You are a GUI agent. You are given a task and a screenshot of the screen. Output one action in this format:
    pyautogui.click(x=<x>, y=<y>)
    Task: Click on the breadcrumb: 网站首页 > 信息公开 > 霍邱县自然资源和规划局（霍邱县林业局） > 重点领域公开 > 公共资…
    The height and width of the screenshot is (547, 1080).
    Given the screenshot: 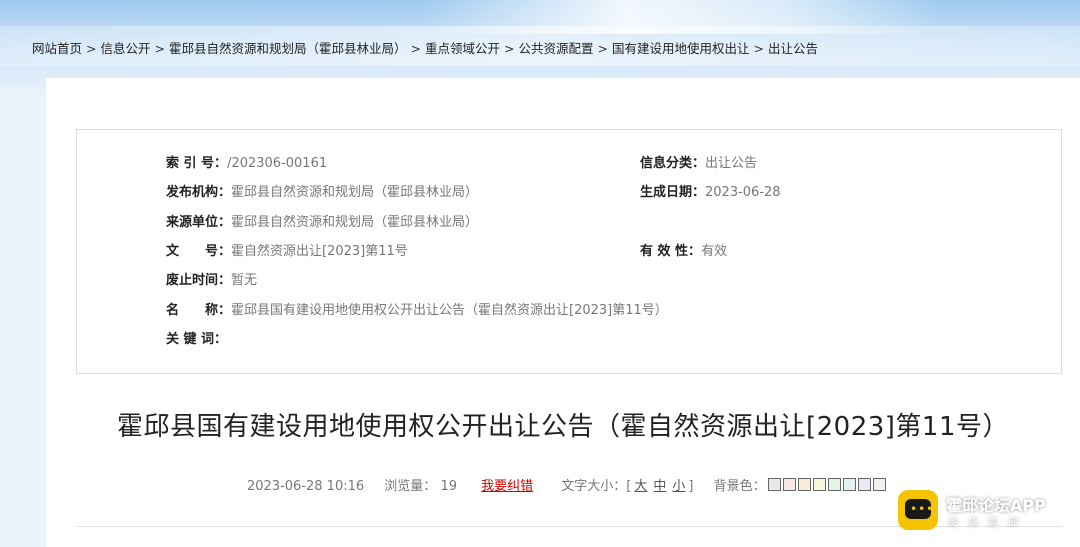 What is the action you would take?
    pyautogui.click(x=425, y=48)
    